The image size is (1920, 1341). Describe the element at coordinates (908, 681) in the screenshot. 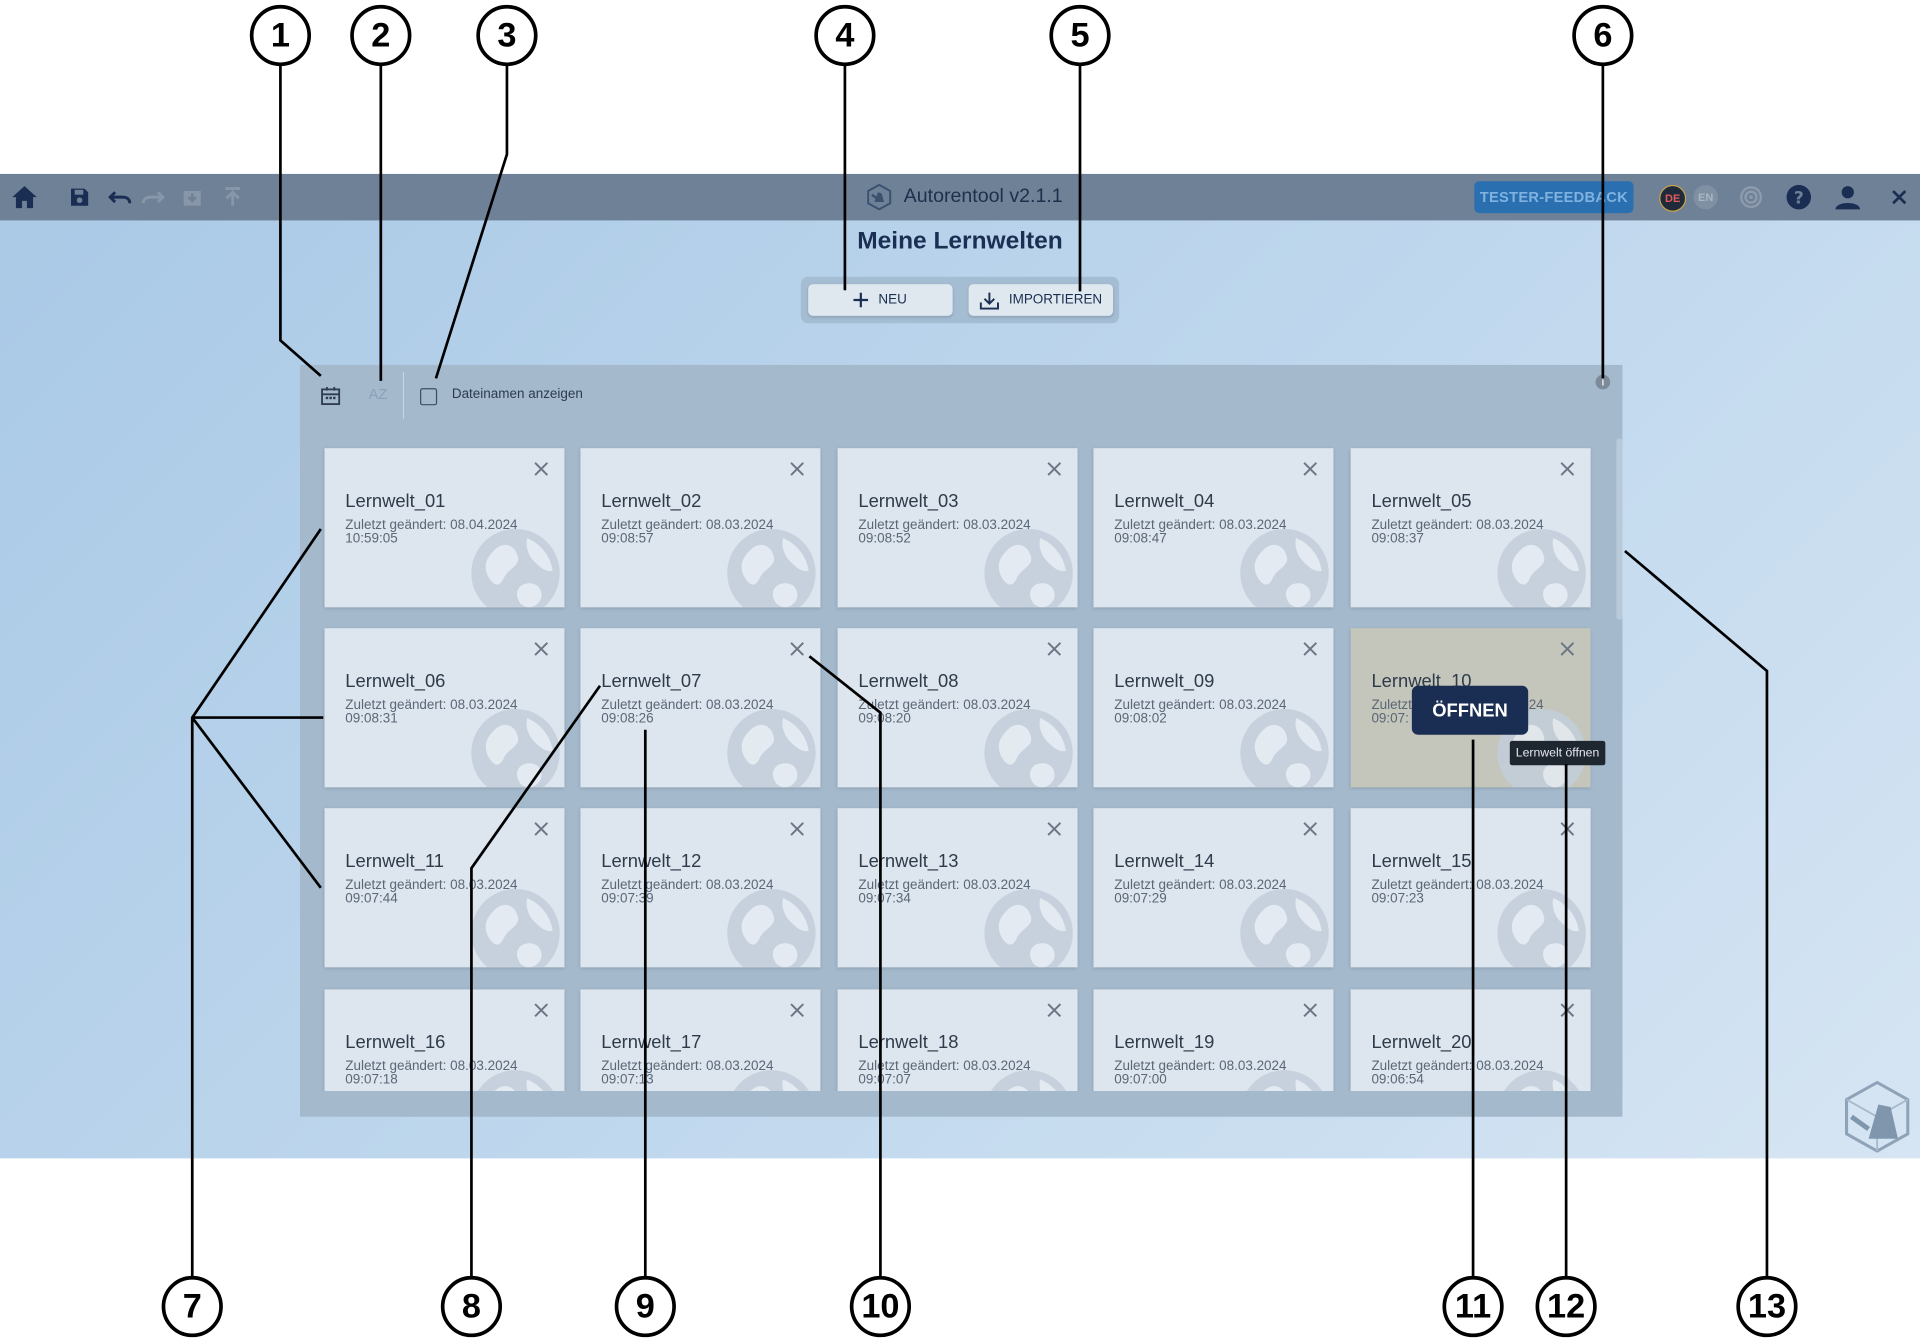

I see `world-card-title: Lernwelt_08` at that location.